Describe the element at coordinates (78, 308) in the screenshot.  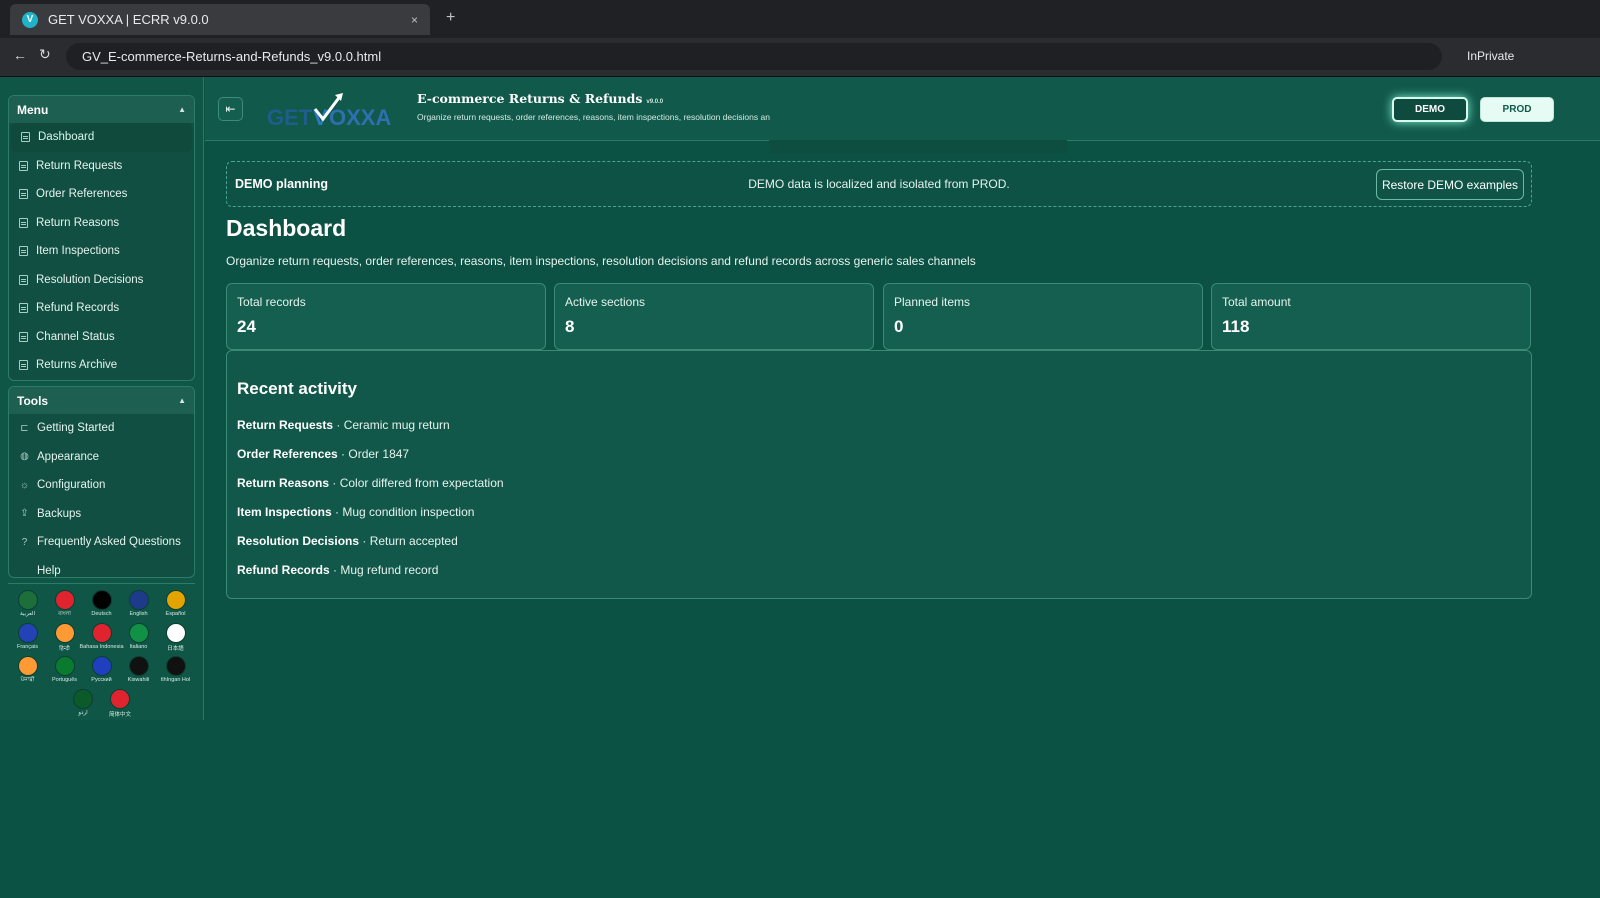
I see `sidebar-item-label: Refund Records` at that location.